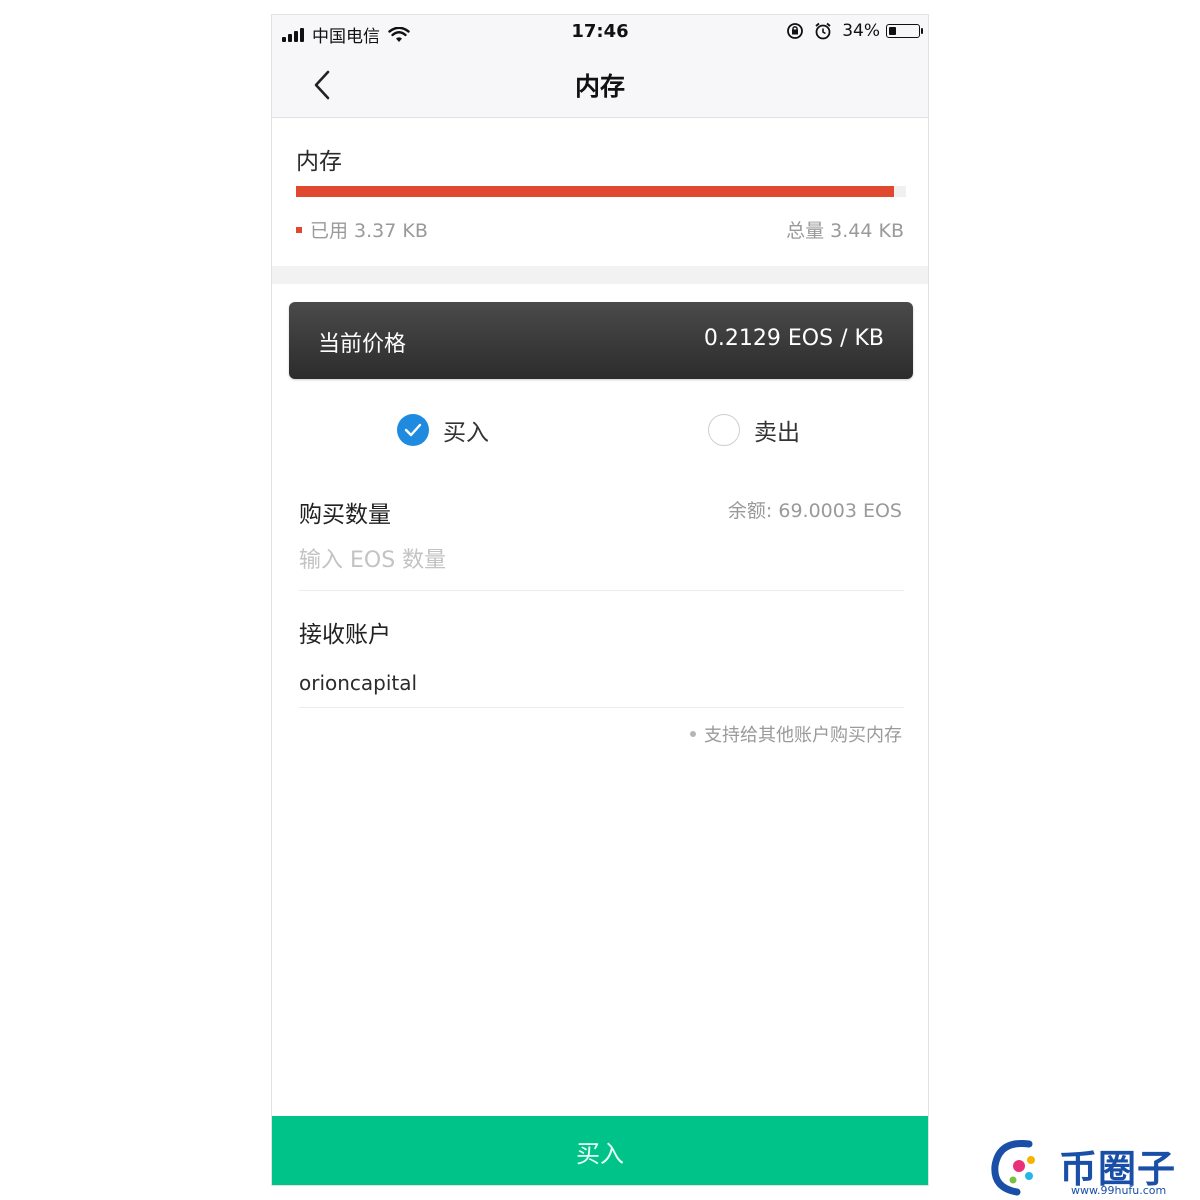 This screenshot has width=1200, height=1200. What do you see at coordinates (362, 344) in the screenshot?
I see `price-label: 当前价格` at bounding box center [362, 344].